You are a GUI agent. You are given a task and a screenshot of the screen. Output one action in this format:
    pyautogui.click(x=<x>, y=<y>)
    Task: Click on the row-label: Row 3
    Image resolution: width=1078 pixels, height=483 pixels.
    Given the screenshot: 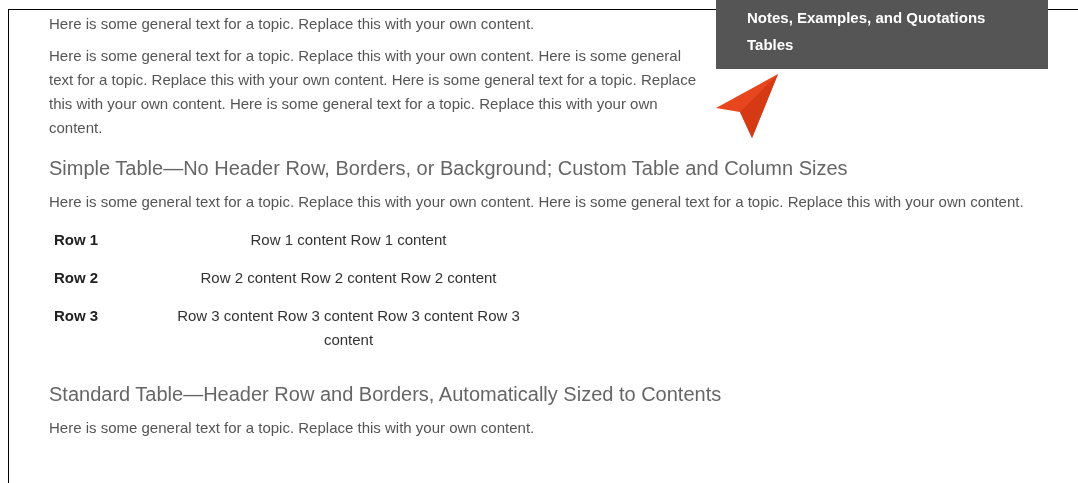 What is the action you would take?
    pyautogui.click(x=76, y=316)
    